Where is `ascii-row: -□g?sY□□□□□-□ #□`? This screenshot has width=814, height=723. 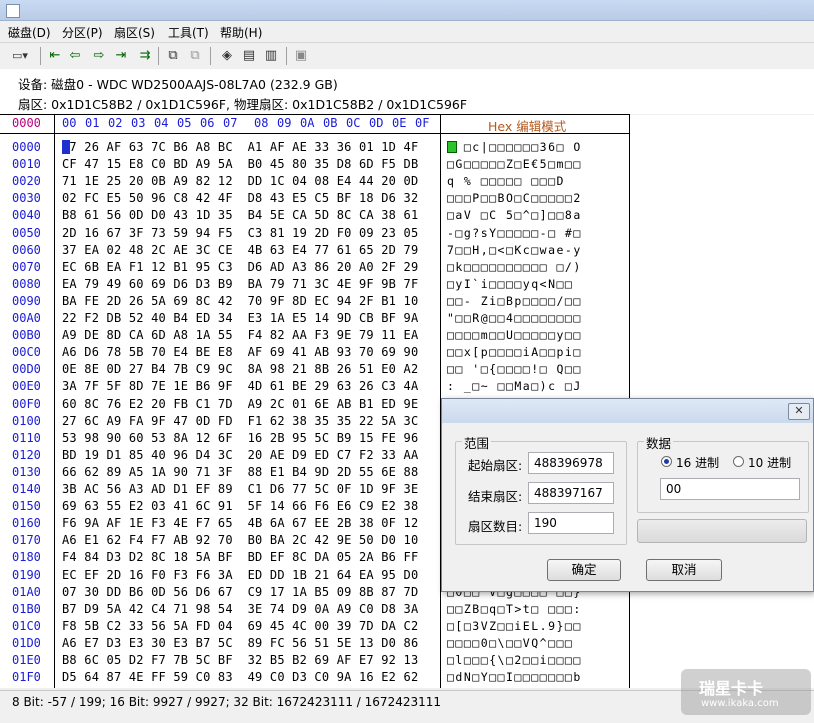
ascii-row: -□g?sY□□□□□-□ #□ is located at coordinates (514, 233).